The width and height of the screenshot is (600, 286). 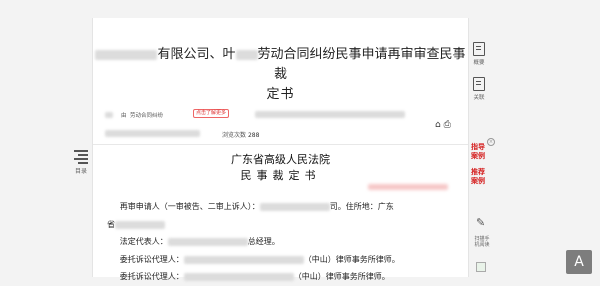 What do you see at coordinates (481, 267) in the screenshot?
I see `qr-image` at bounding box center [481, 267].